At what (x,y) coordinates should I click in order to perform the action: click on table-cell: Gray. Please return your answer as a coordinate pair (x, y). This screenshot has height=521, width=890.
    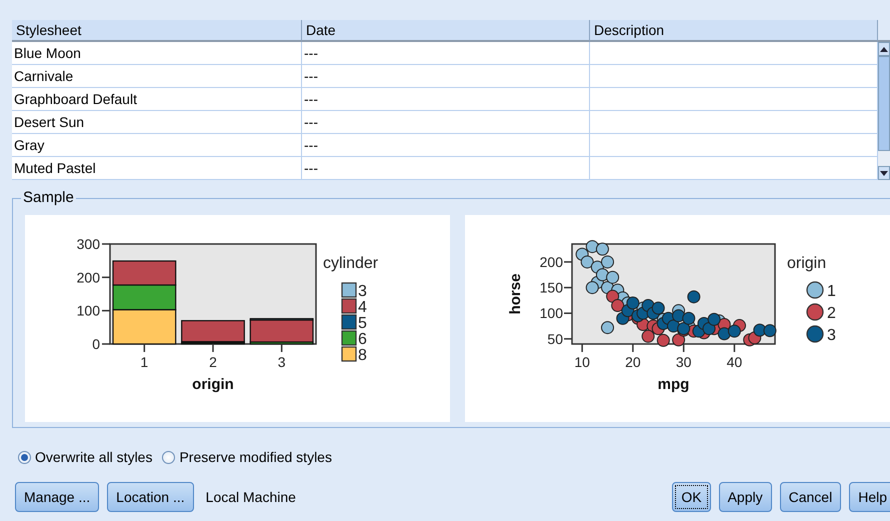
    Looking at the image, I should click on (157, 145).